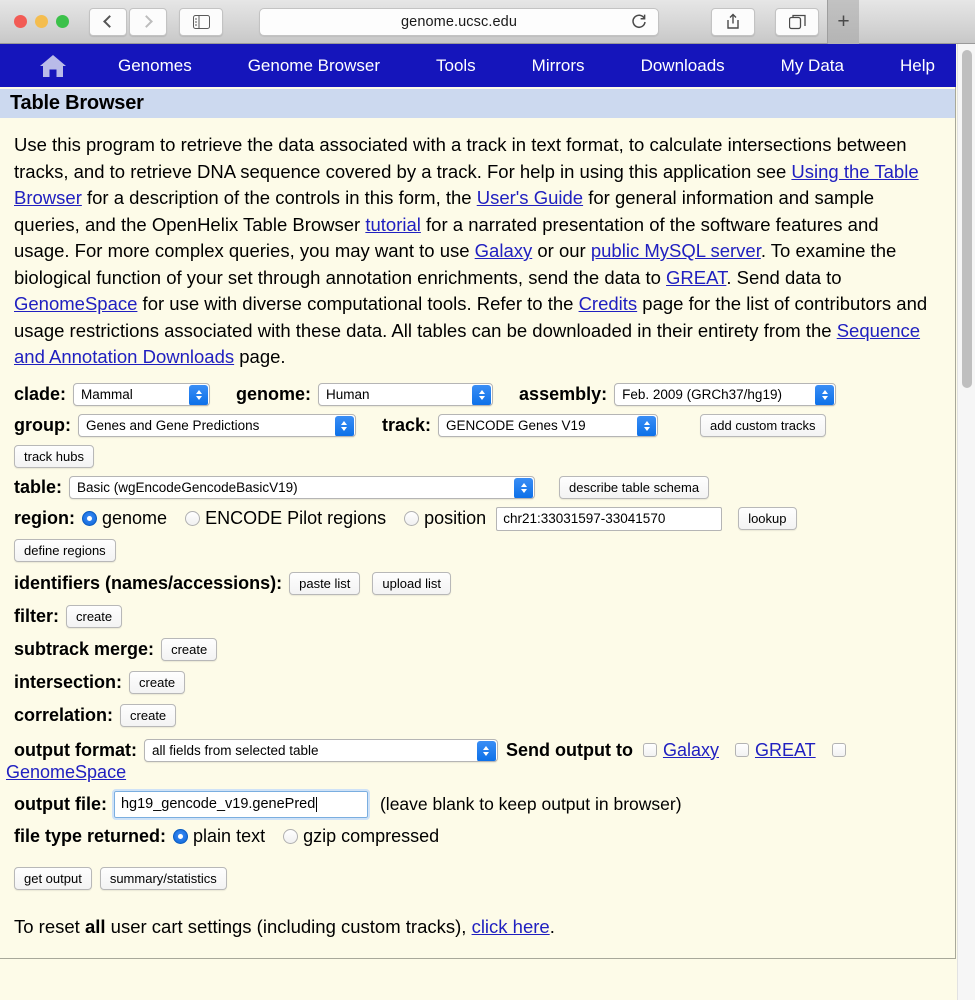 The width and height of the screenshot is (975, 1000). What do you see at coordinates (108, 21) in the screenshot?
I see `back-button` at bounding box center [108, 21].